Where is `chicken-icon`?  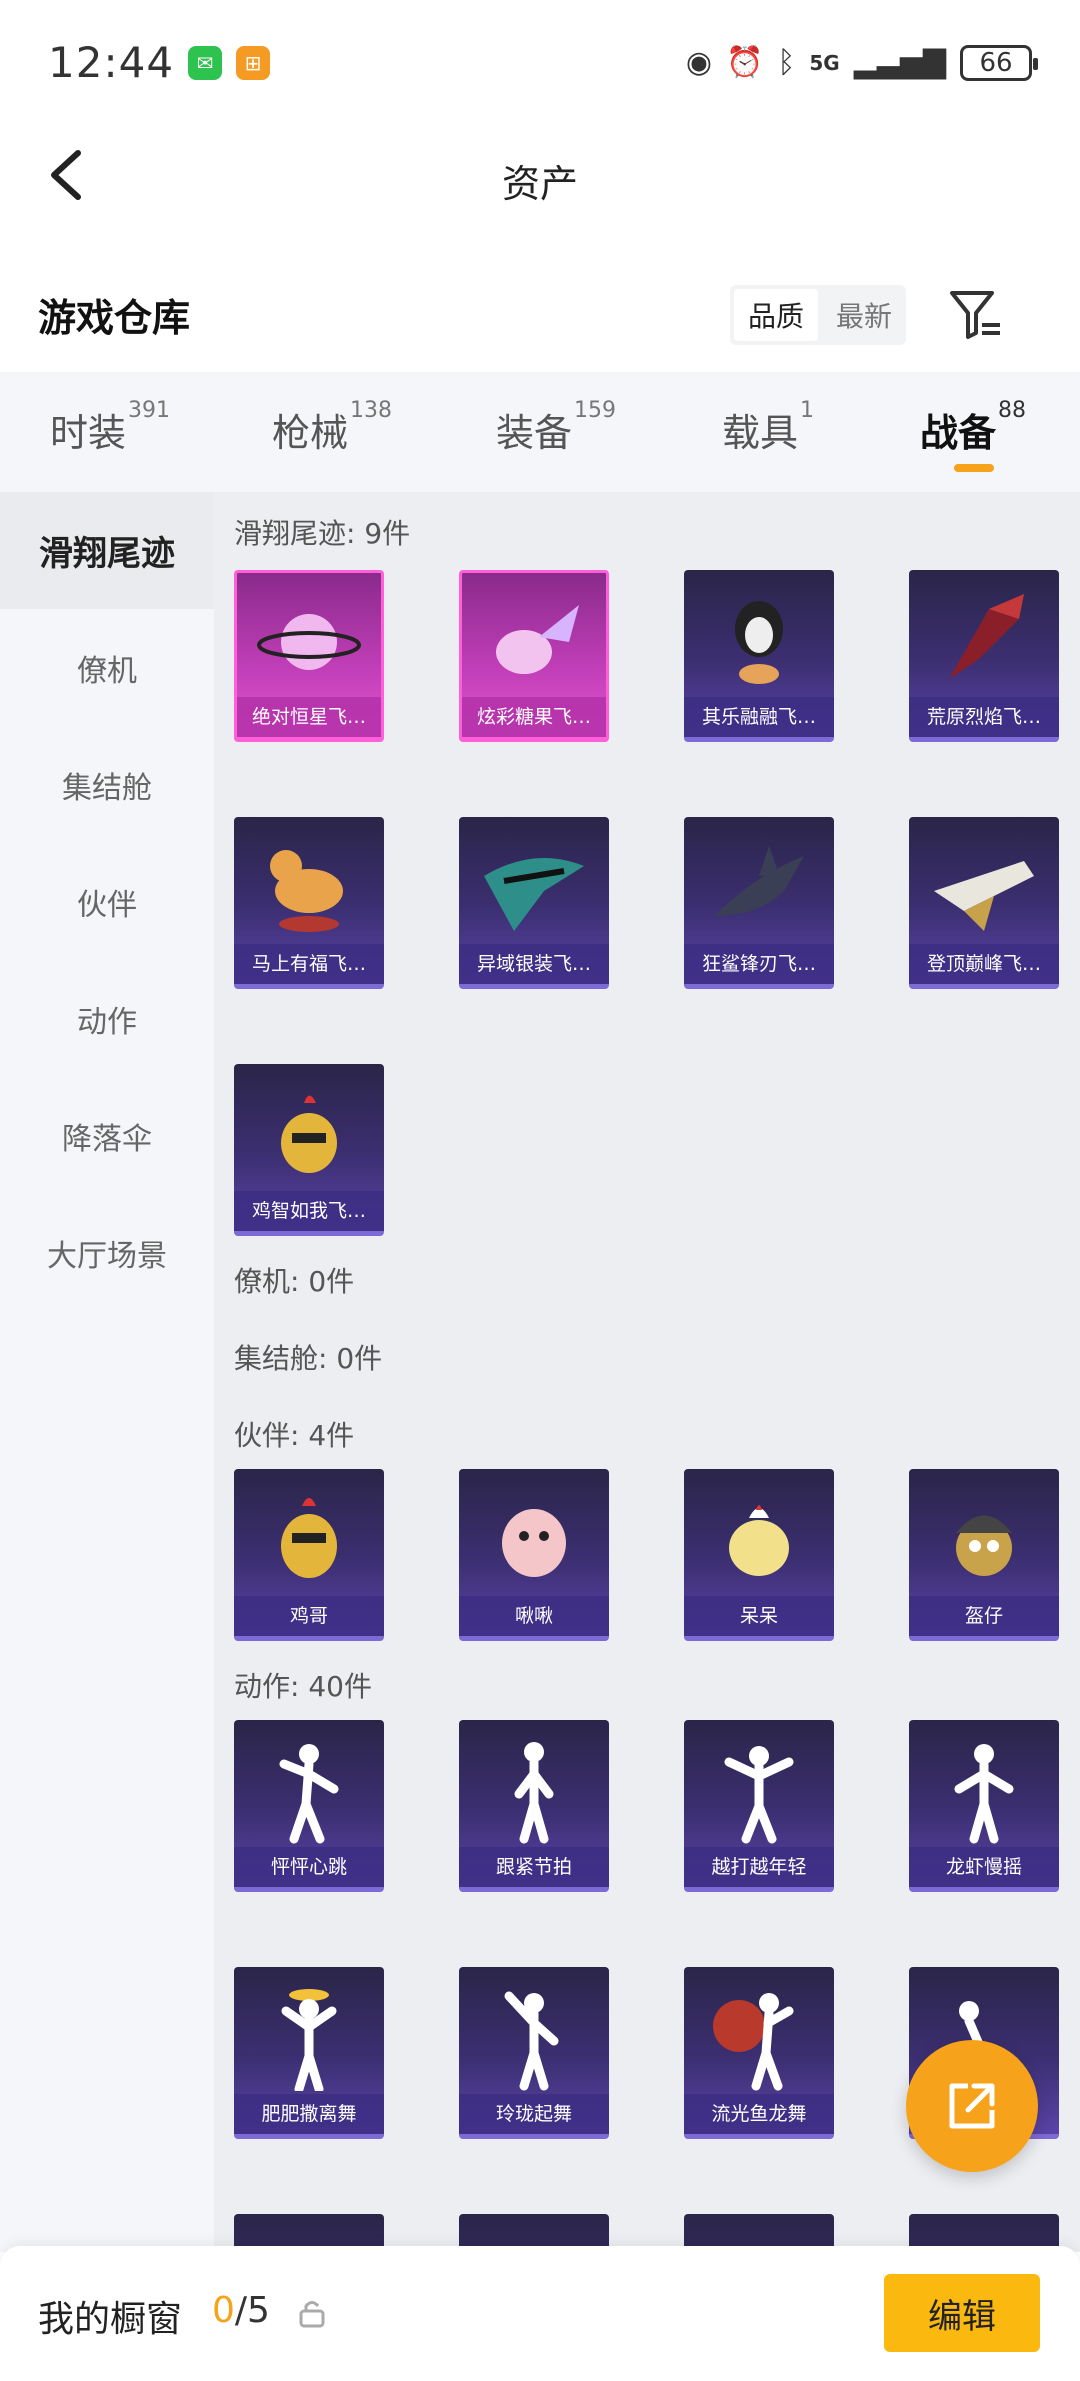
chicken-icon is located at coordinates (309, 1133).